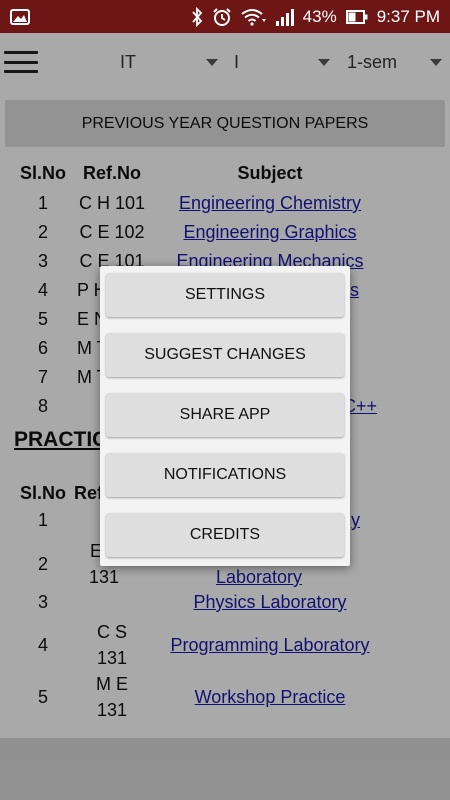  What do you see at coordinates (254, 17) in the screenshot?
I see `wifi-icon` at bounding box center [254, 17].